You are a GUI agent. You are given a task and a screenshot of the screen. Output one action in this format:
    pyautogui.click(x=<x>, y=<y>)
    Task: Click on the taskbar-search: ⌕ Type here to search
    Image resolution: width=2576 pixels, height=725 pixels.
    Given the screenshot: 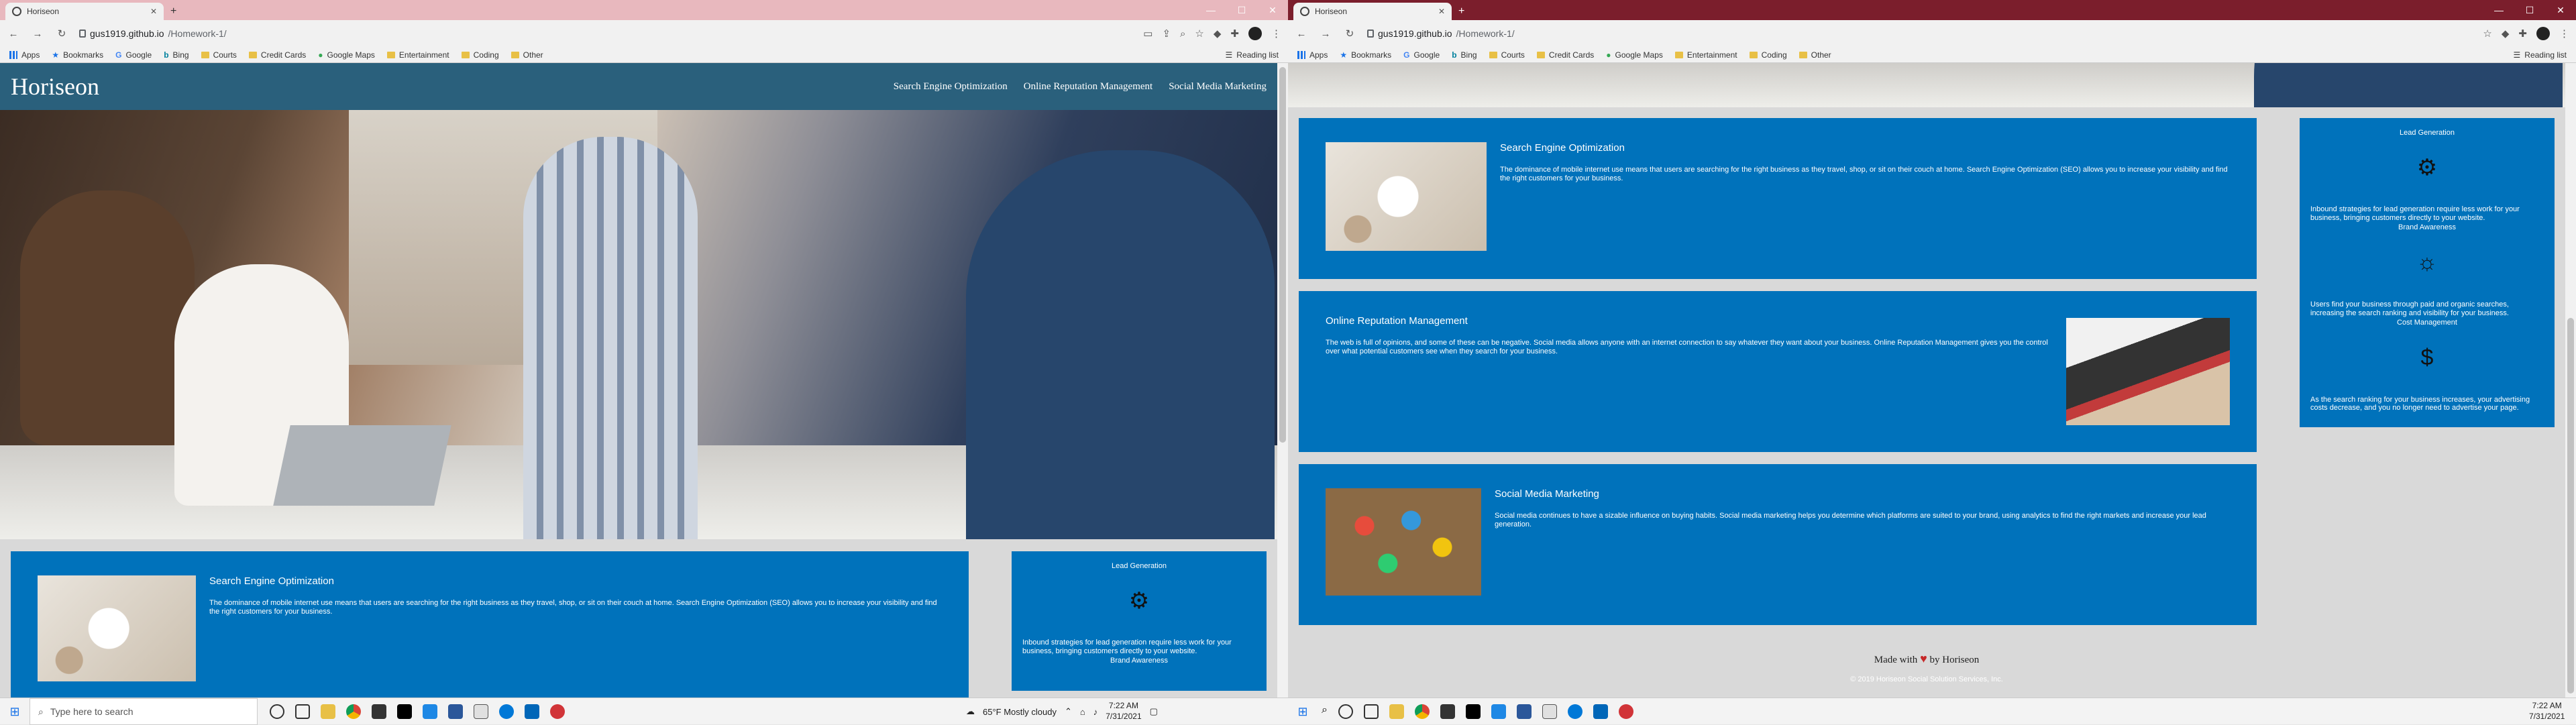 What is the action you would take?
    pyautogui.click(x=144, y=711)
    